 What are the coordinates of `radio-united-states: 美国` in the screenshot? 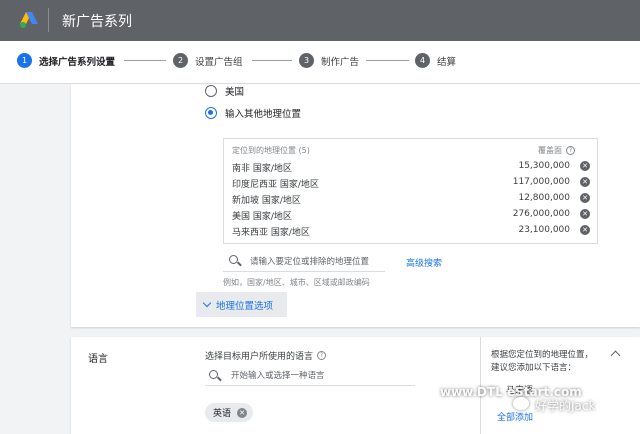 It's located at (224, 91).